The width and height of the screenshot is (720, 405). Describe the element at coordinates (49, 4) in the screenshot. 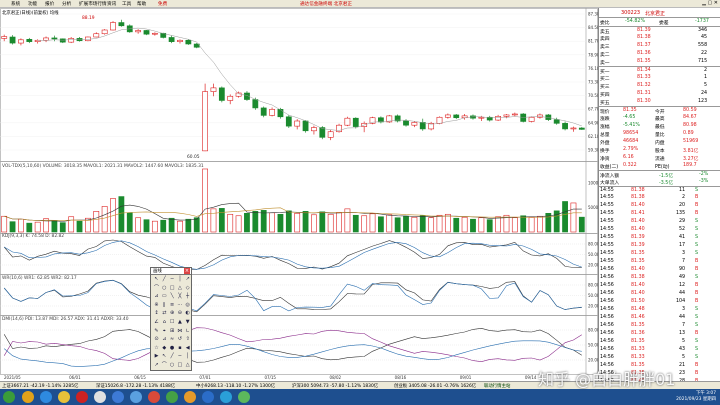

I see `menu-item: 报价` at that location.